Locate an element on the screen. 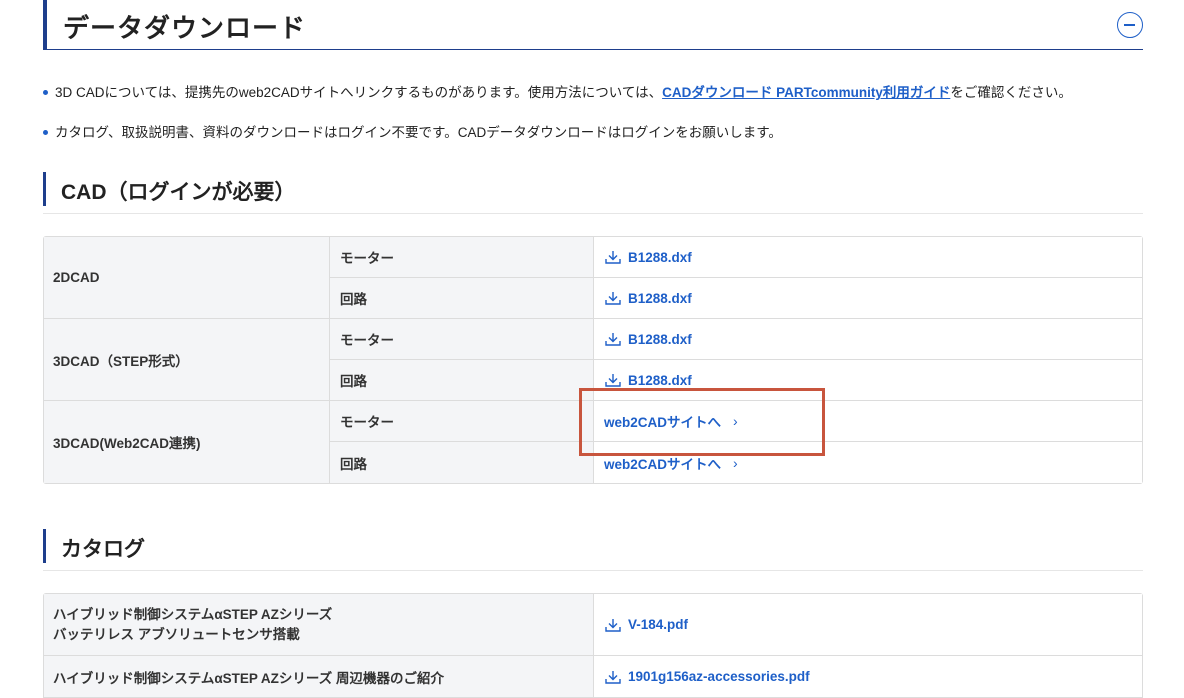 This screenshot has height=698, width=1184. minus-circle-icon is located at coordinates (1130, 25).